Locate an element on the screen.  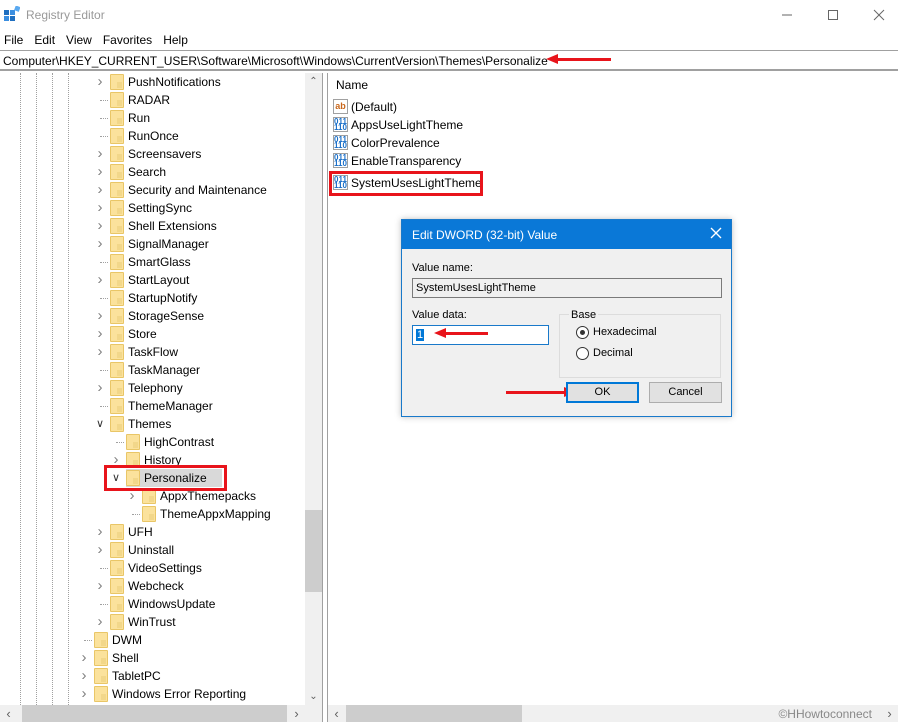
annotation-arrow-ok is located at coordinates (541, 392).